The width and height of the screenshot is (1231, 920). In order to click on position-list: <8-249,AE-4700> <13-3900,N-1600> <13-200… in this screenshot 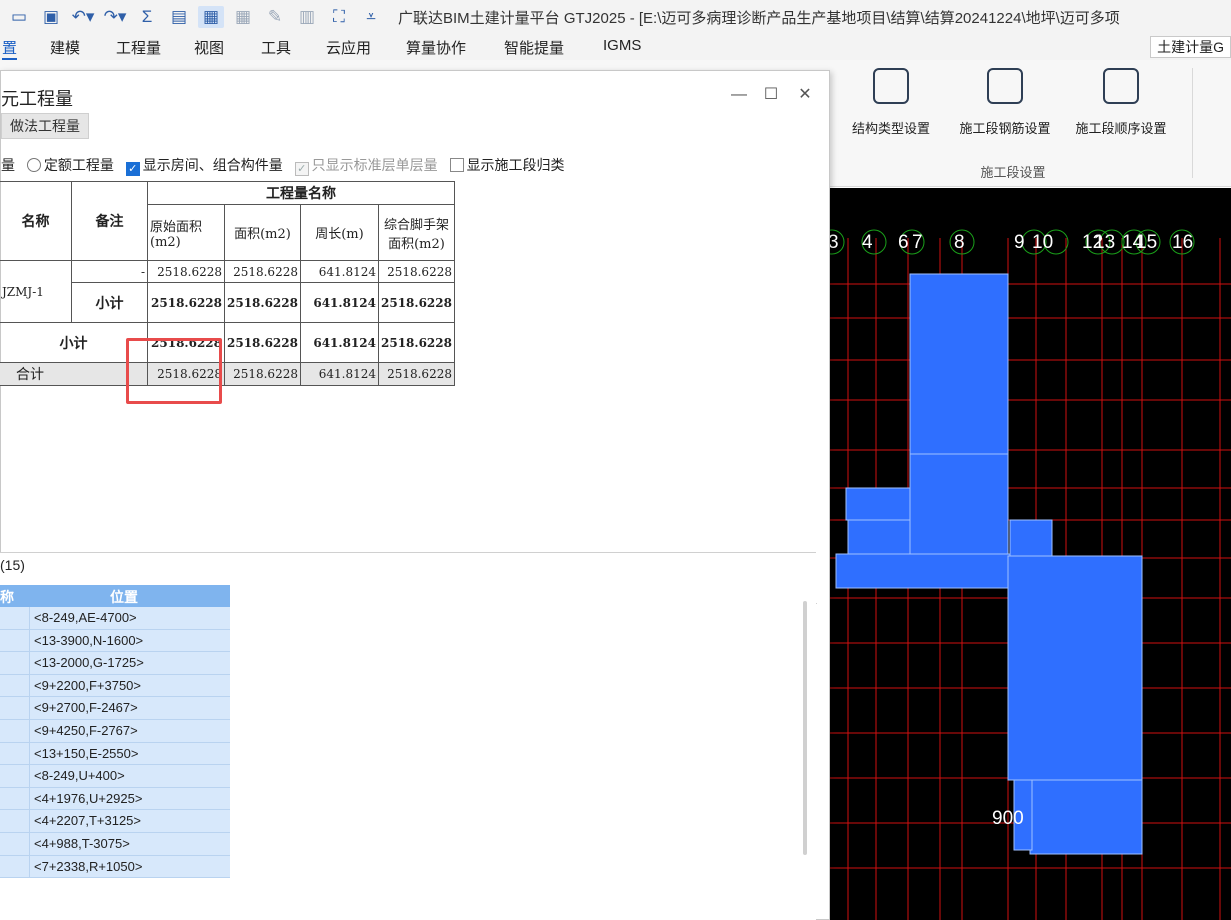, I will do `click(115, 743)`.